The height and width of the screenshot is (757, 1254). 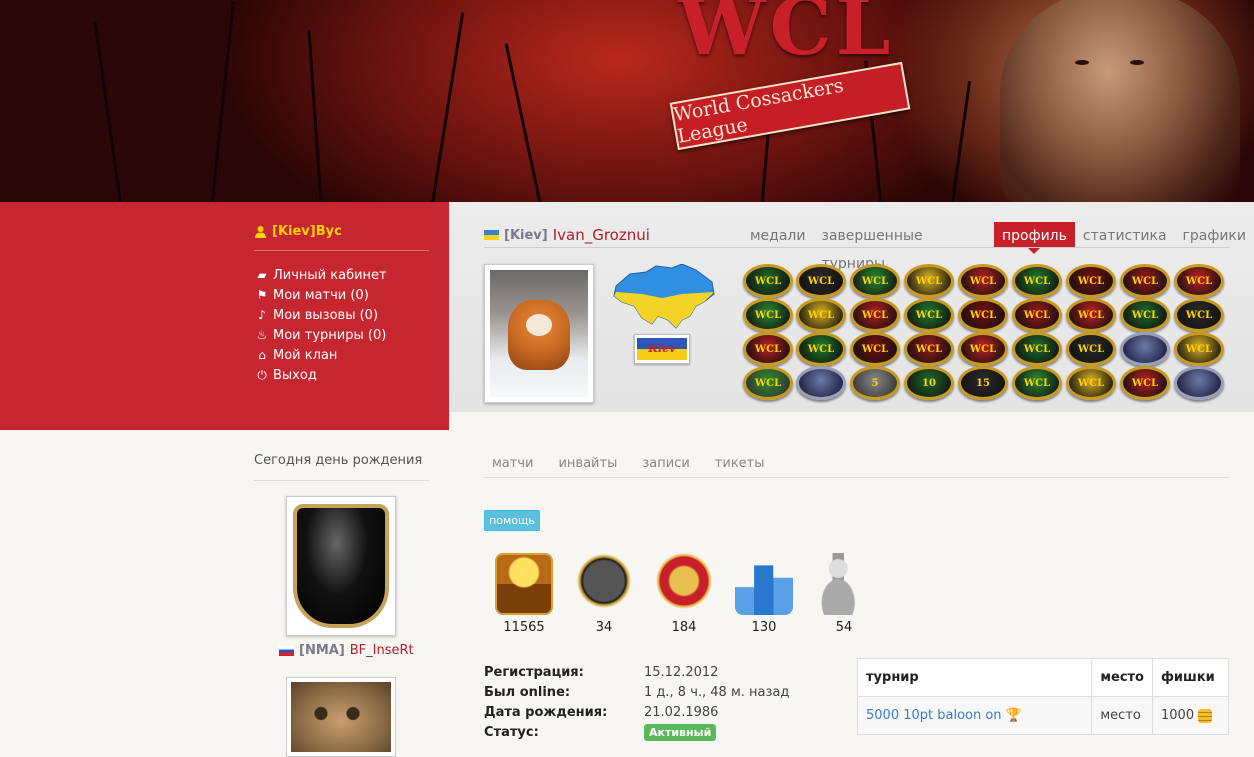 I want to click on menu-item-matches: ⚑ Мои матчи (0), so click(x=321, y=295).